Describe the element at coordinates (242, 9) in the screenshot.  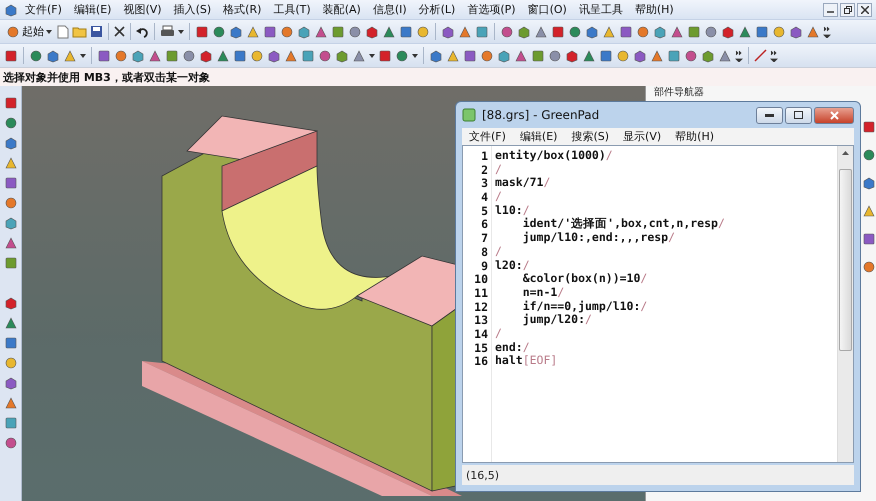
I see `menu-item: 格式(R)` at that location.